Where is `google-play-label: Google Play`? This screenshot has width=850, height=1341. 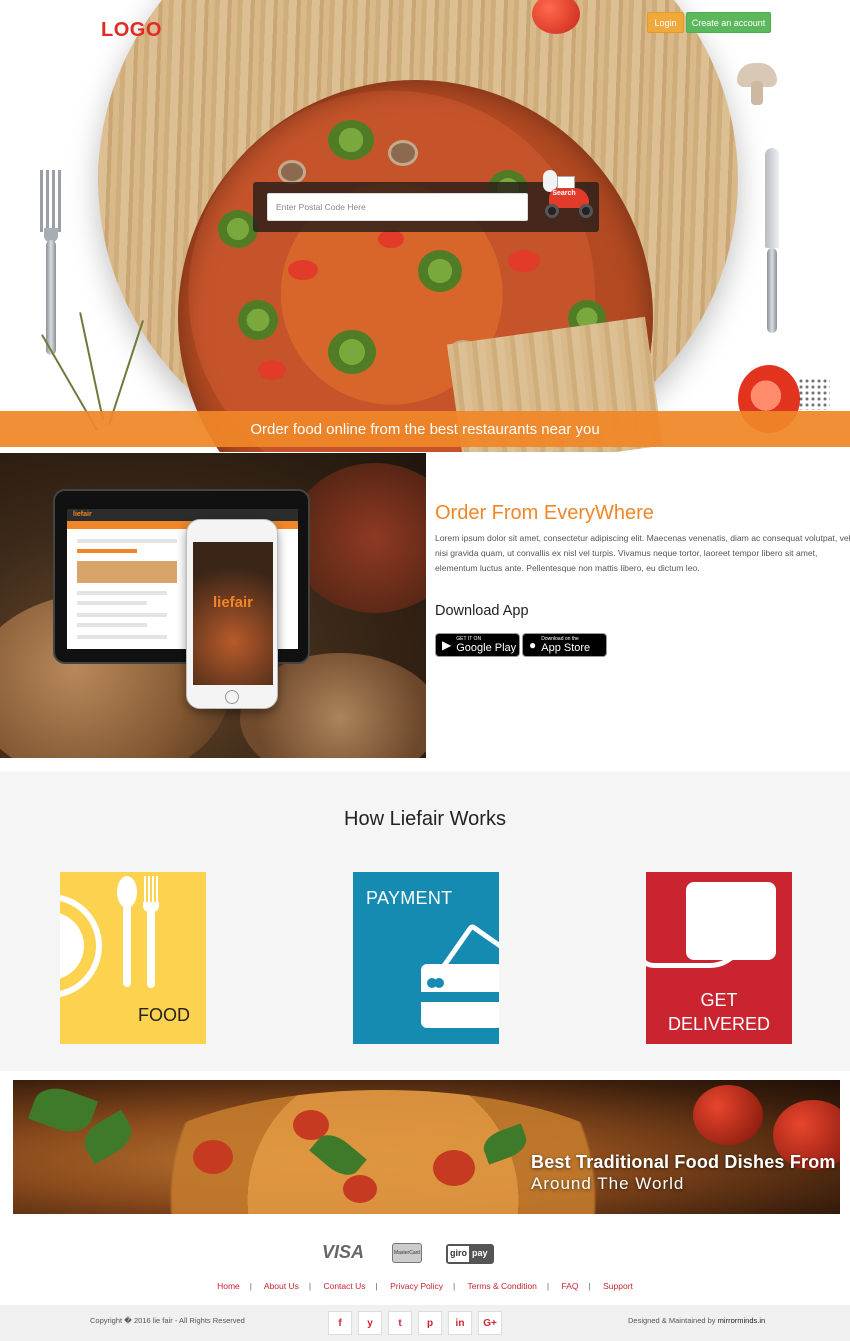 google-play-label: Google Play is located at coordinates (486, 648).